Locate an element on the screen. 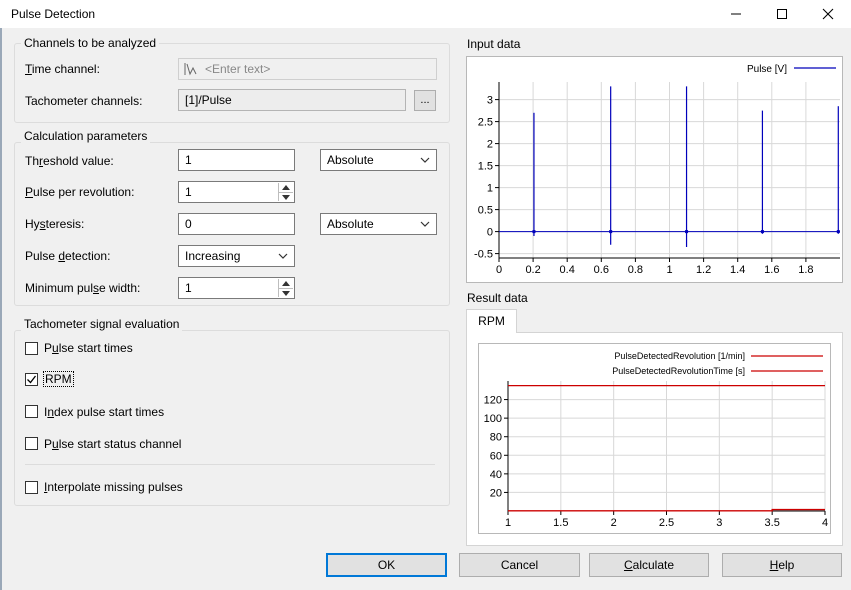 This screenshot has height=590, width=851. input-legend-label: Pulse [V] is located at coordinates (767, 69).